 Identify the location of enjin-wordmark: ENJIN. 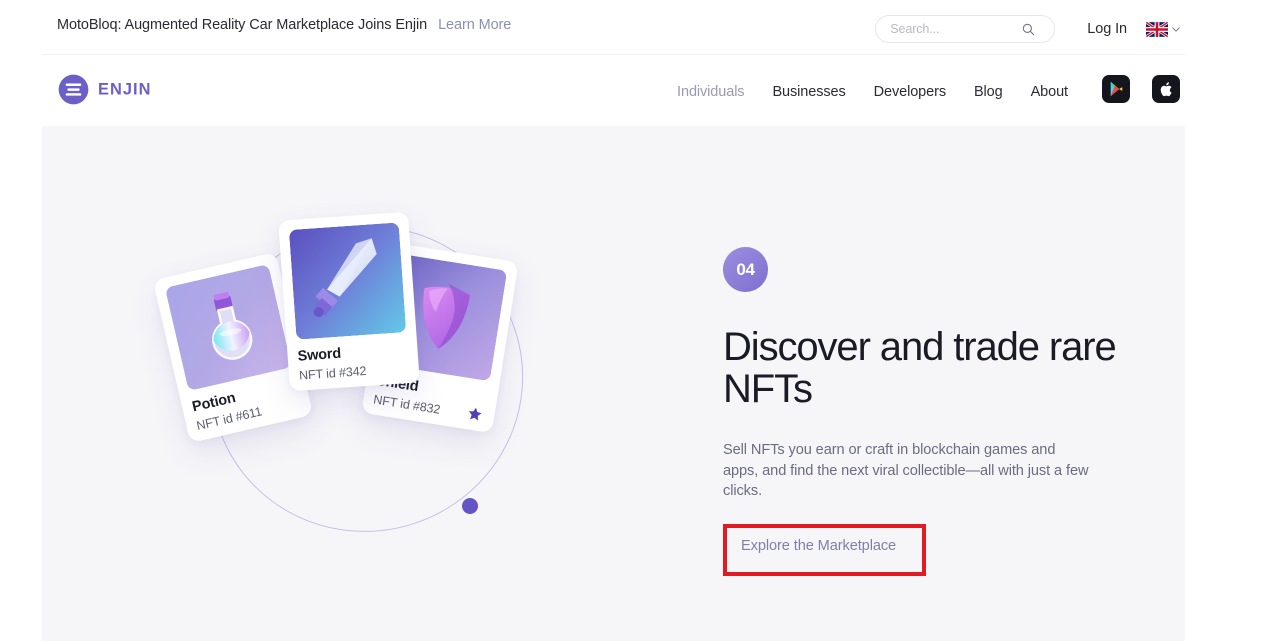
(124, 90).